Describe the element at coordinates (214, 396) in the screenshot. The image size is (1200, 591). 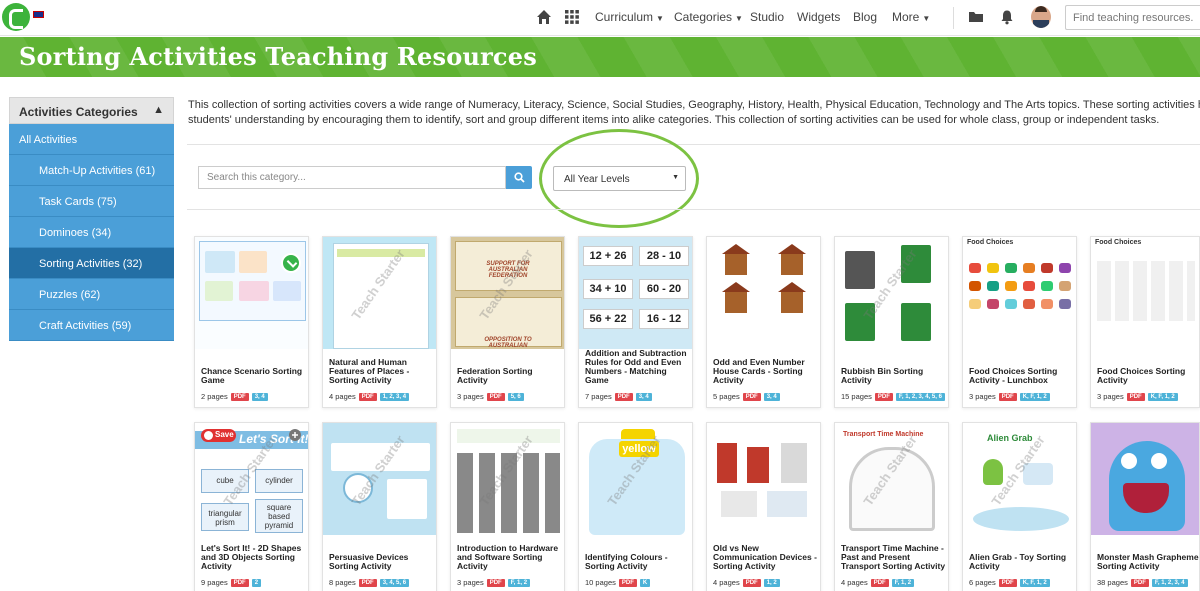
I see `page-count: 2 pages` at that location.